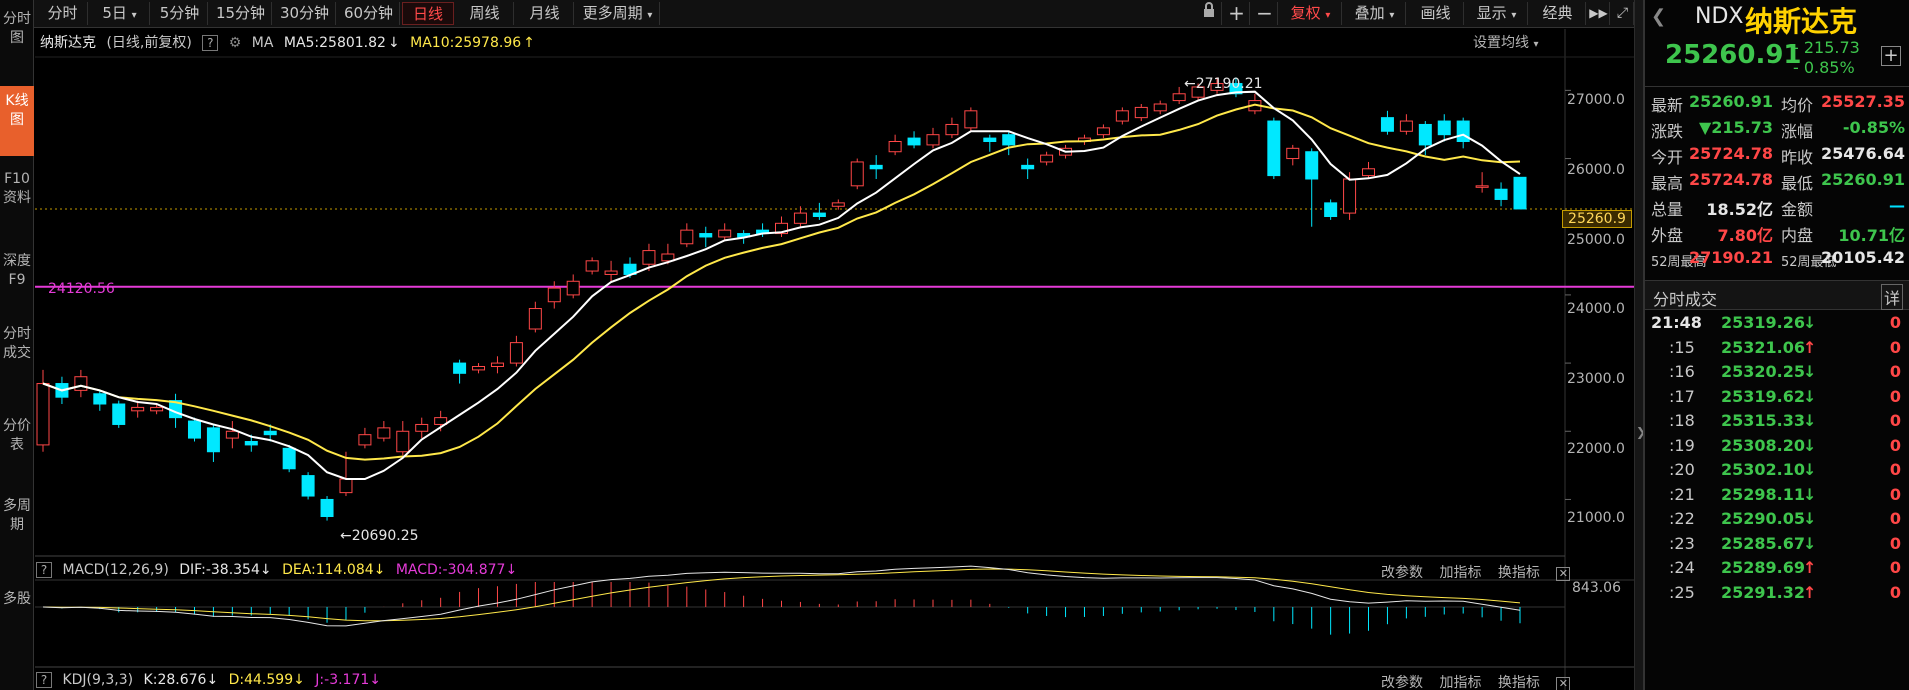 This screenshot has height=690, width=1909. I want to click on tab-intraday-label: 分时图, so click(17, 28).